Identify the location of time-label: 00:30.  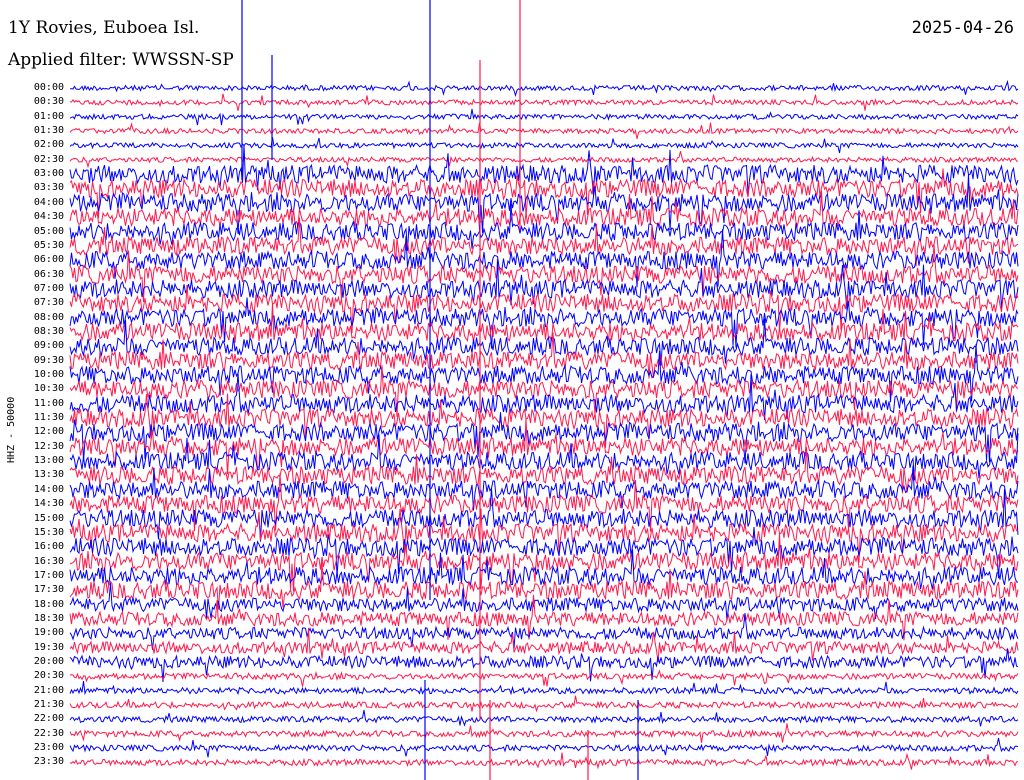
(48, 102).